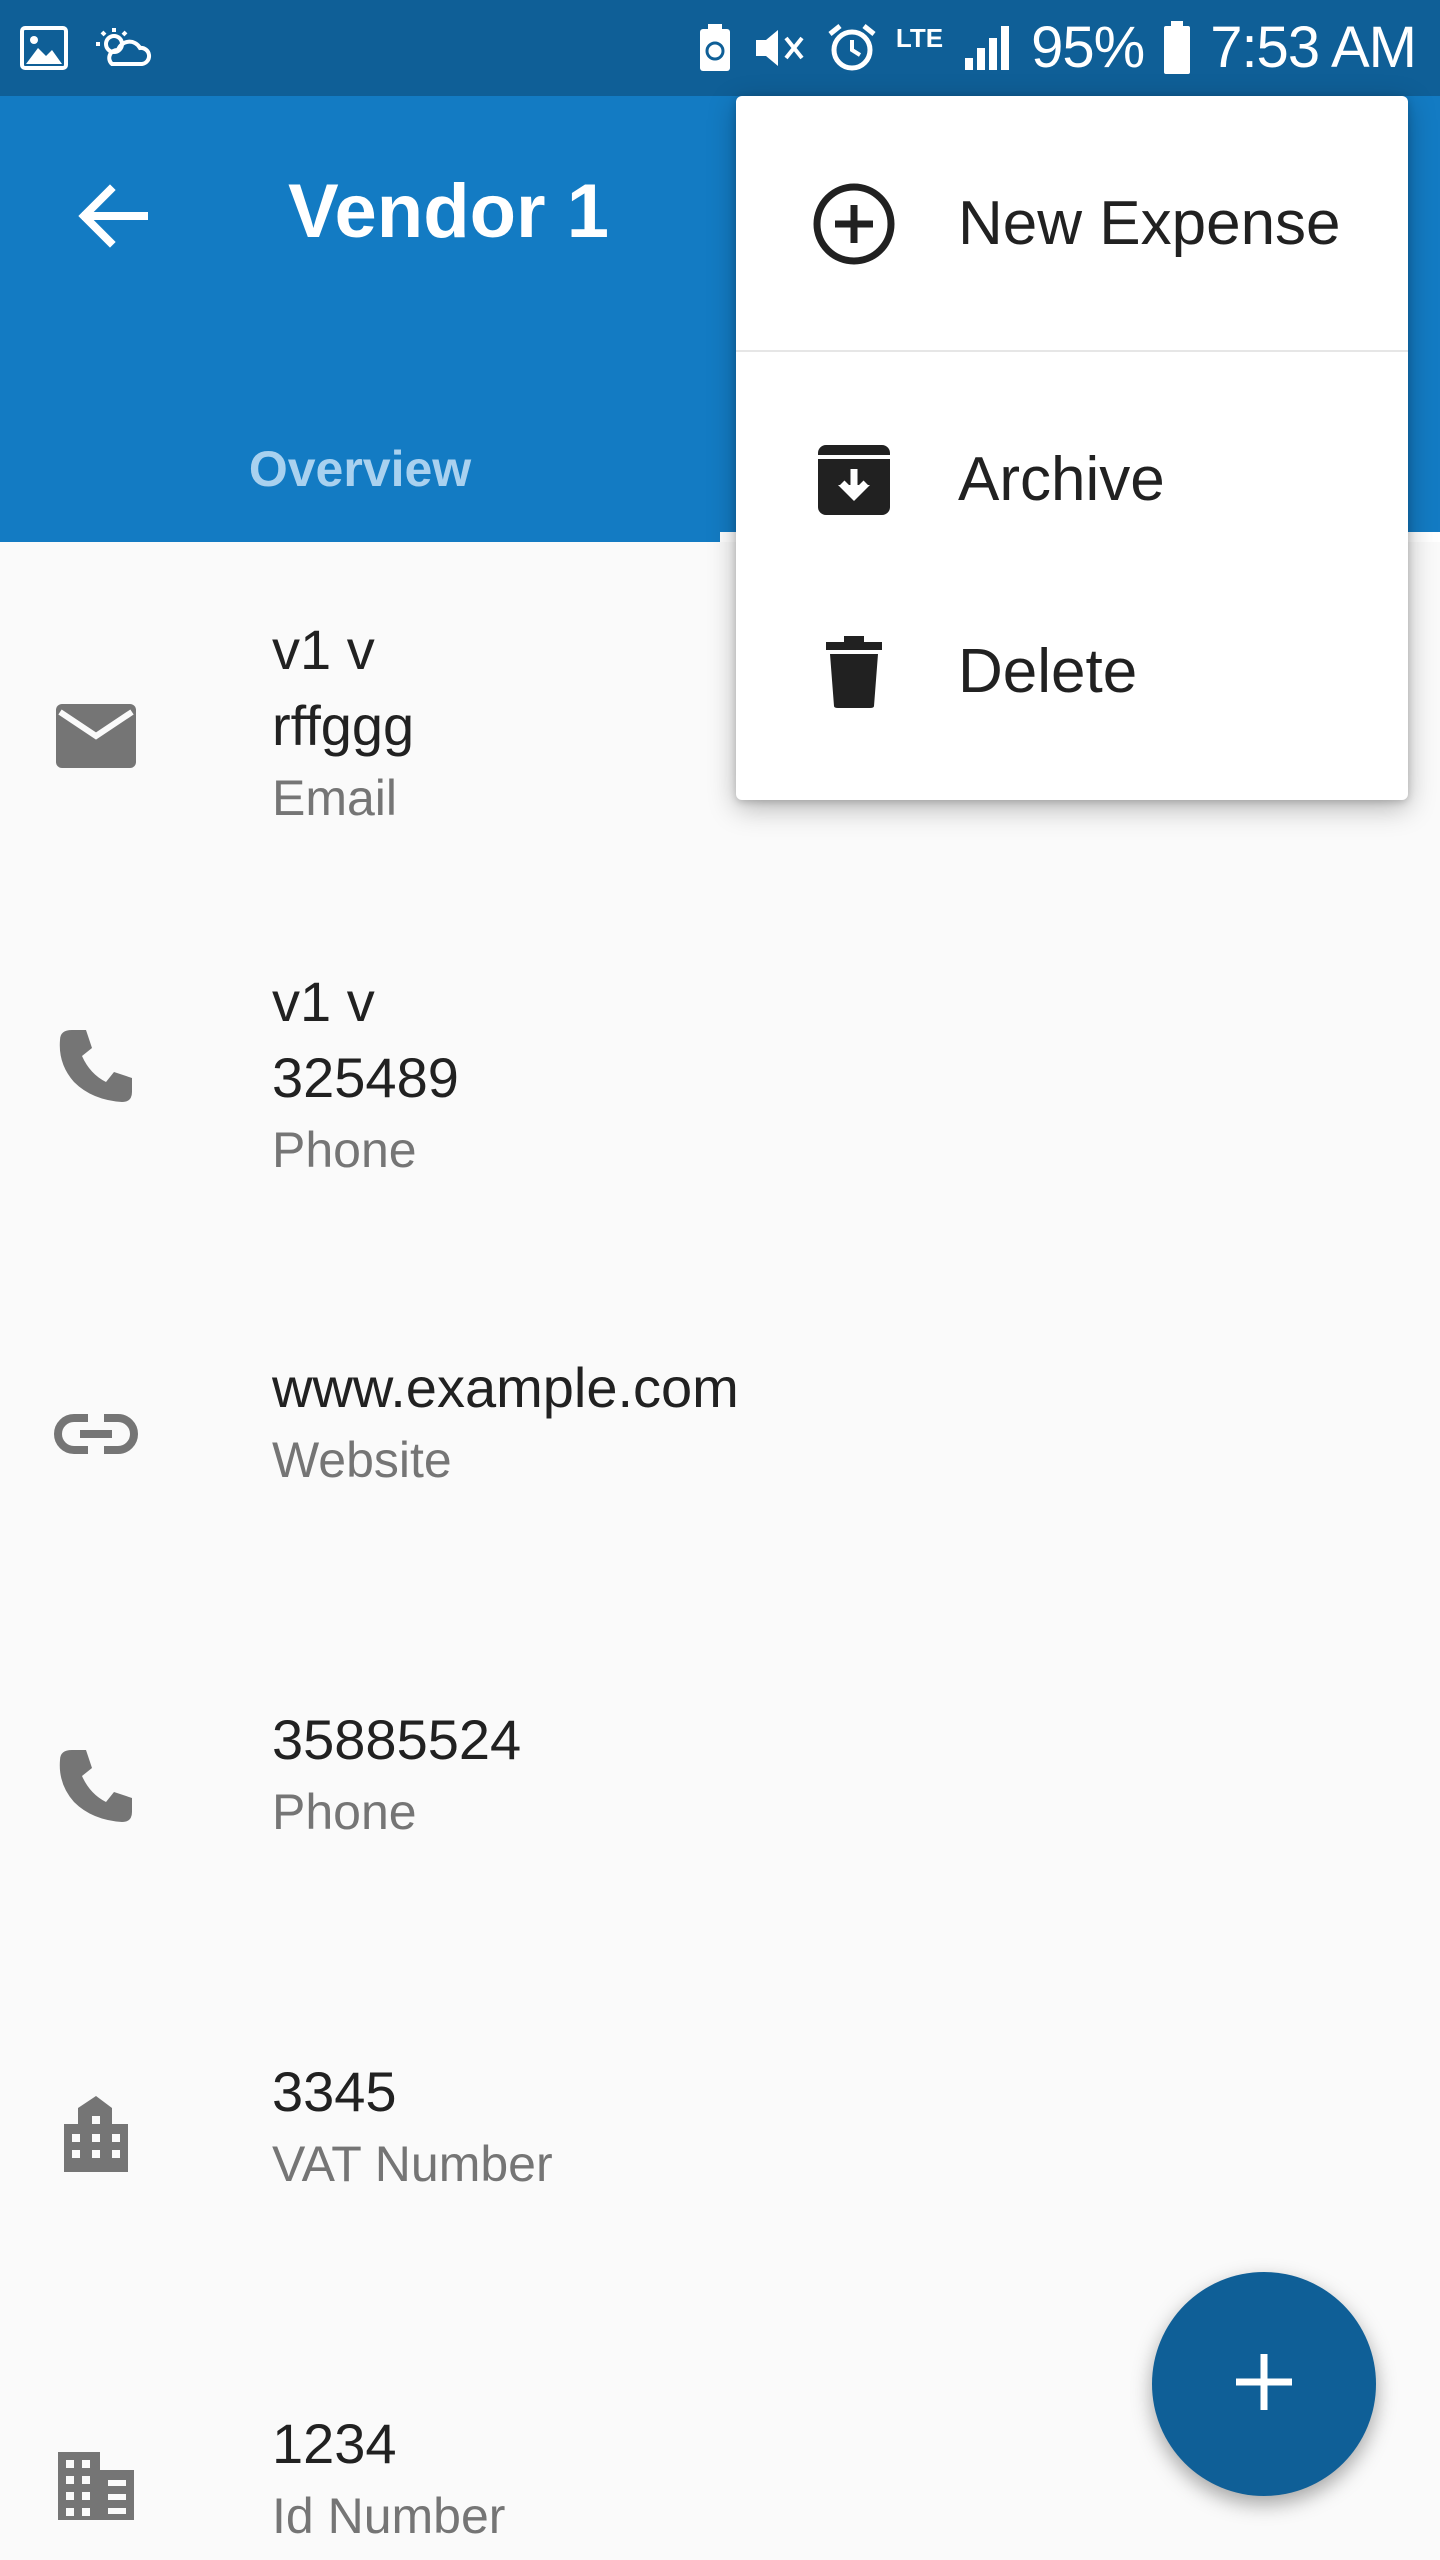  I want to click on list-item-phone: 35885524 Phone, so click(720, 1822).